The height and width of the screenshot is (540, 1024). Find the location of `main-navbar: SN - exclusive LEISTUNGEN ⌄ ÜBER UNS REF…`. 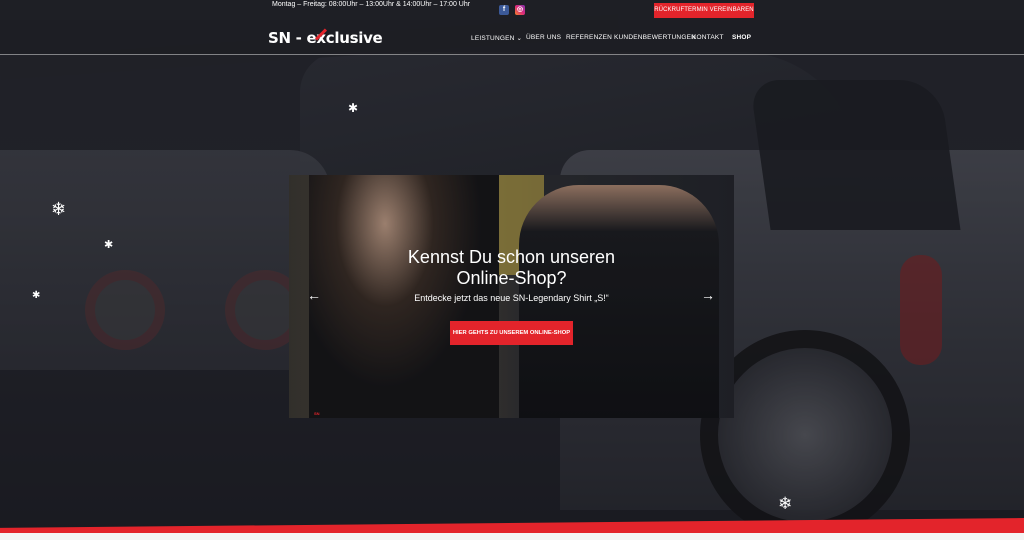

main-navbar: SN - exclusive LEISTUNGEN ⌄ ÜBER UNS REF… is located at coordinates (512, 37).